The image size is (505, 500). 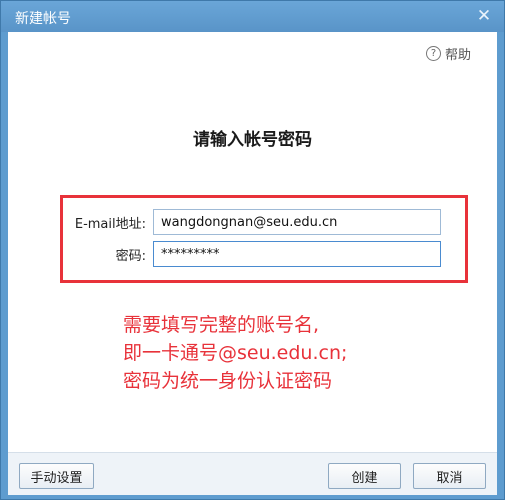 What do you see at coordinates (252, 140) in the screenshot?
I see `page-title: 请输入帐号密码` at bounding box center [252, 140].